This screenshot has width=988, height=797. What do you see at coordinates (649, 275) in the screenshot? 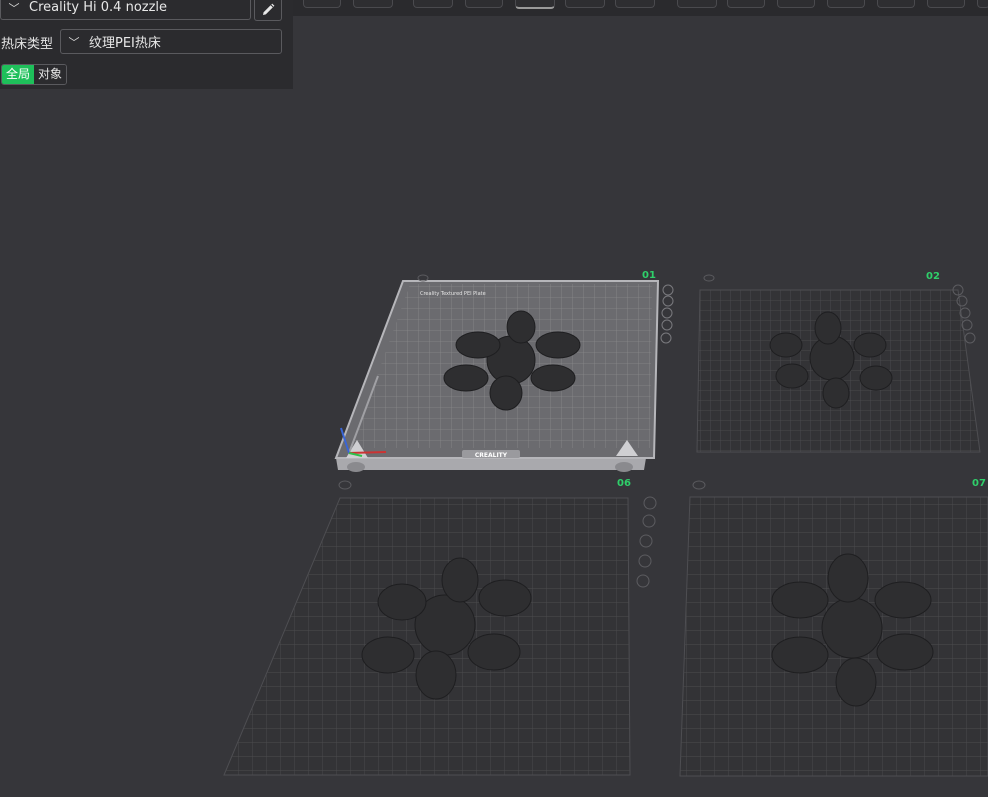
I see `plate-01-number: 01` at bounding box center [649, 275].